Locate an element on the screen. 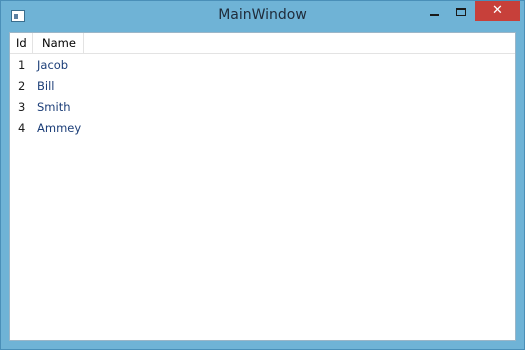 The width and height of the screenshot is (525, 350). minimize-button is located at coordinates (437, 13).